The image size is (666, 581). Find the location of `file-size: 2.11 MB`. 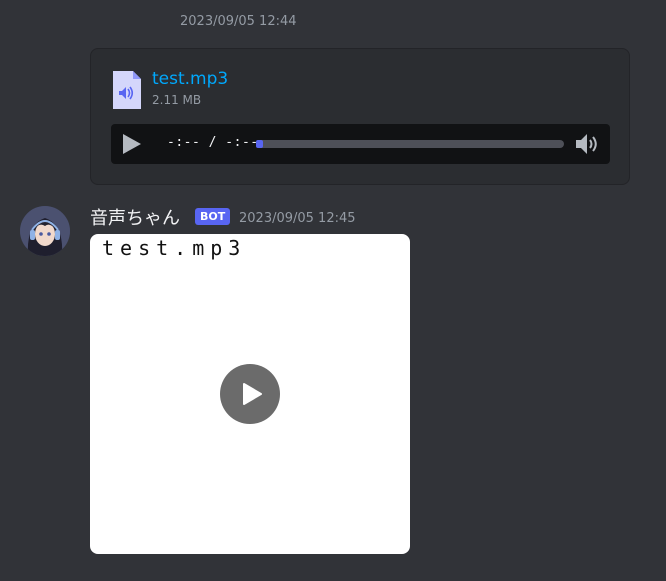

file-size: 2.11 MB is located at coordinates (177, 100).